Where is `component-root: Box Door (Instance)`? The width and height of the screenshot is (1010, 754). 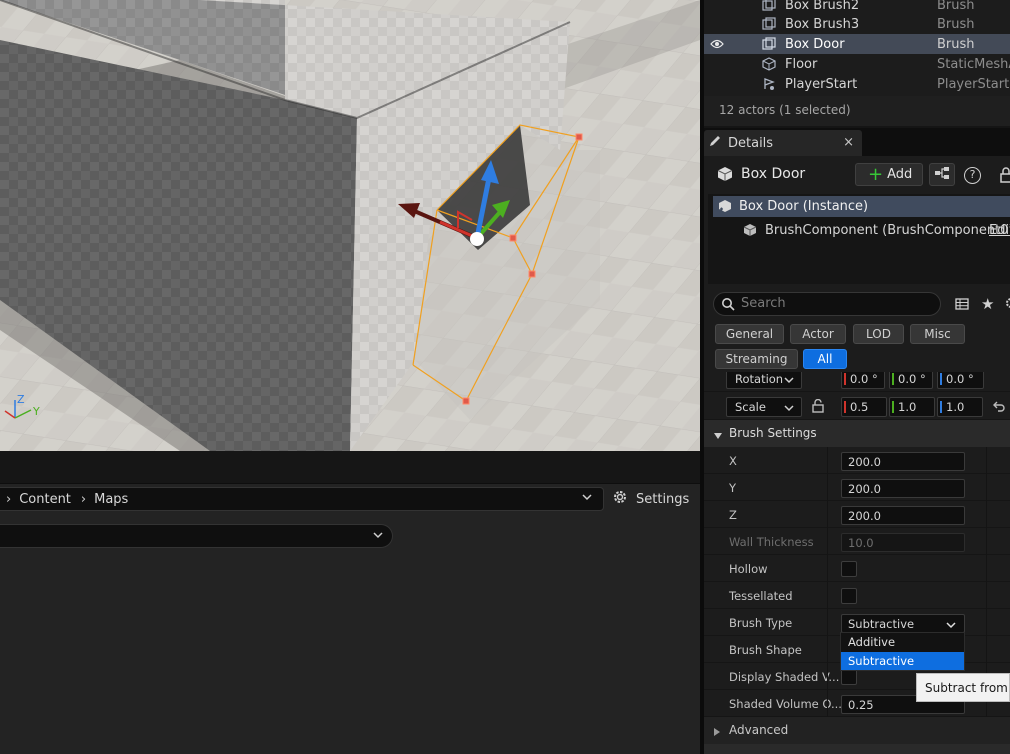
component-root: Box Door (Instance) is located at coordinates (861, 206).